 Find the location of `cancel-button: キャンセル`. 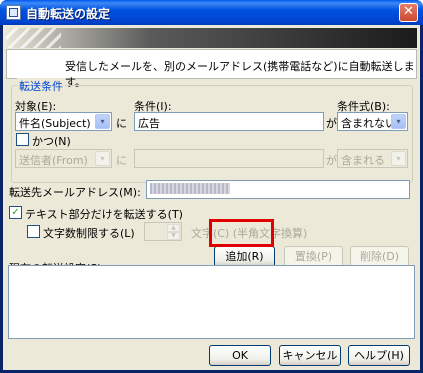

cancel-button: キャンセル is located at coordinates (310, 355).